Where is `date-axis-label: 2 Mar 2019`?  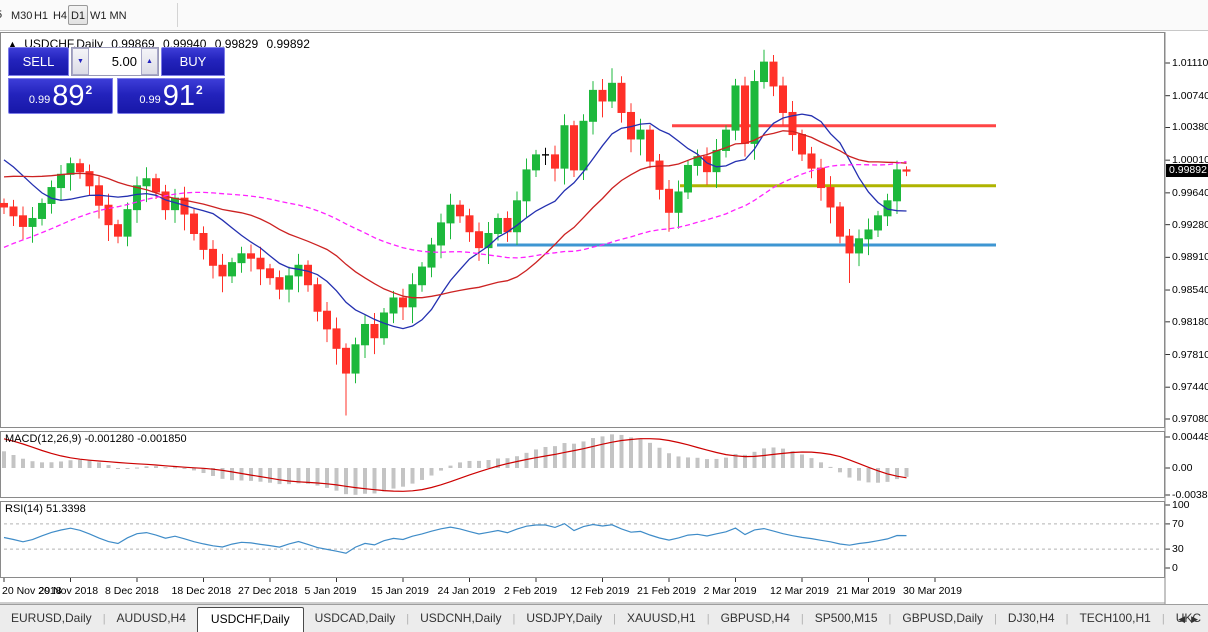
date-axis-label: 2 Mar 2019 is located at coordinates (730, 591).